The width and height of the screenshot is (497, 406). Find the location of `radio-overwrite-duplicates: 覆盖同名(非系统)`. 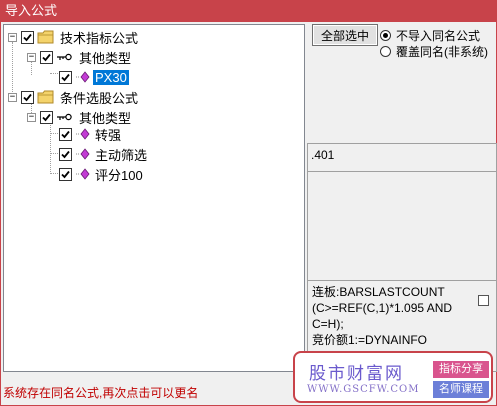

radio-overwrite-duplicates: 覆盖同名(非系统) is located at coordinates (434, 51).